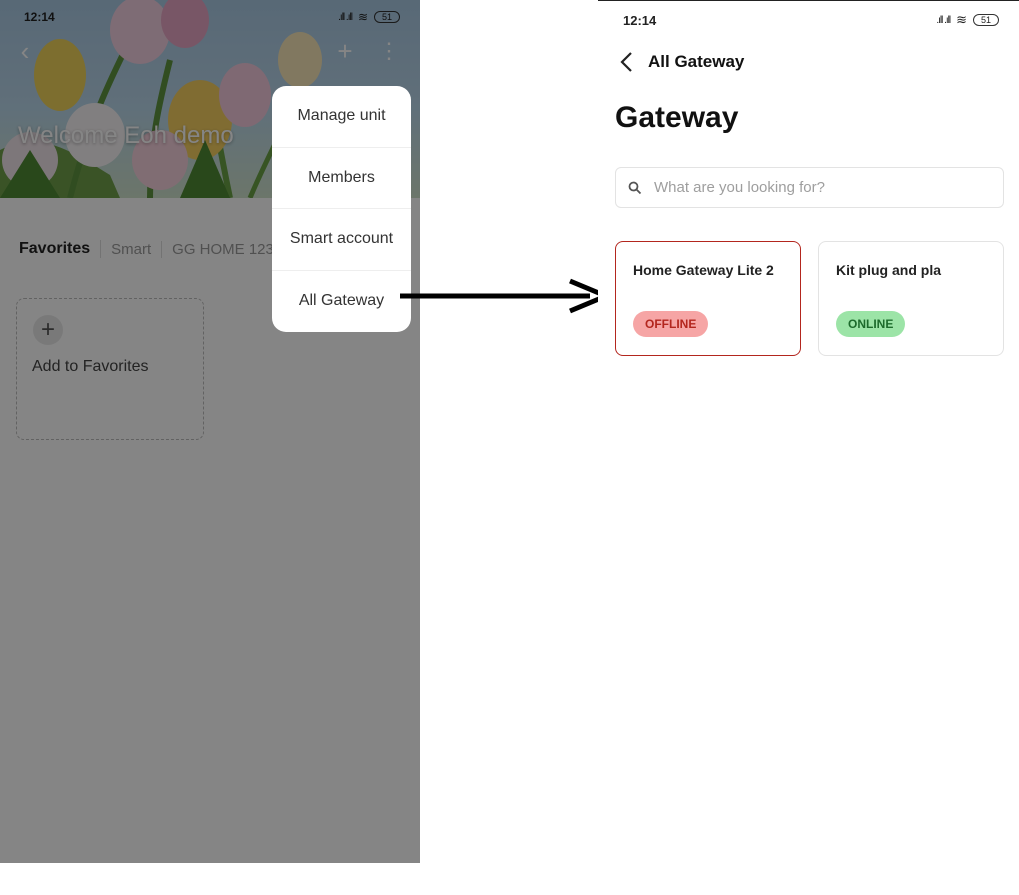 Image resolution: width=1019 pixels, height=895 pixels. I want to click on status-bar: 12:14 .ıll .ıll ≋ 51, so click(808, 20).